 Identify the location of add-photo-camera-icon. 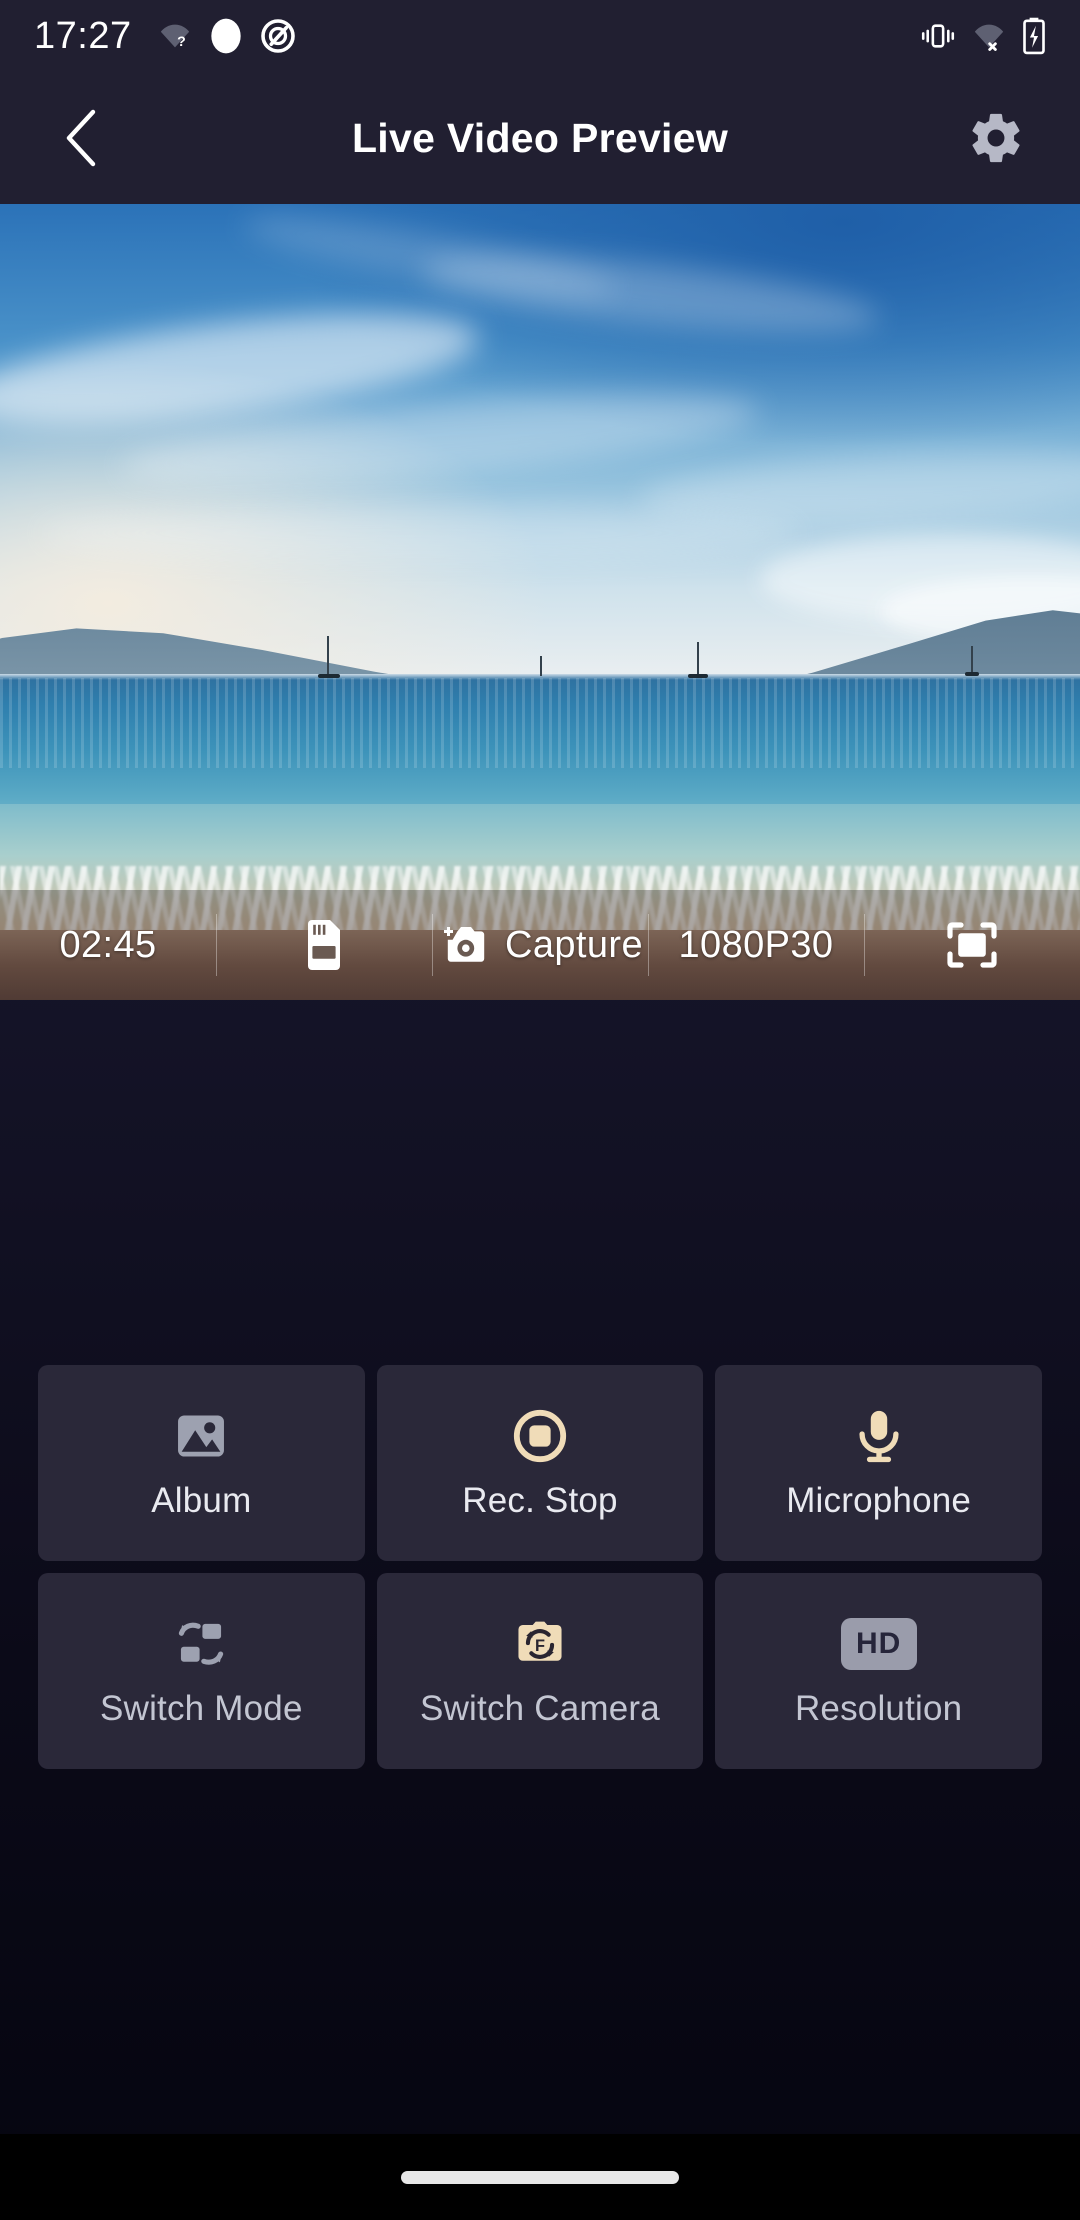
(464, 944).